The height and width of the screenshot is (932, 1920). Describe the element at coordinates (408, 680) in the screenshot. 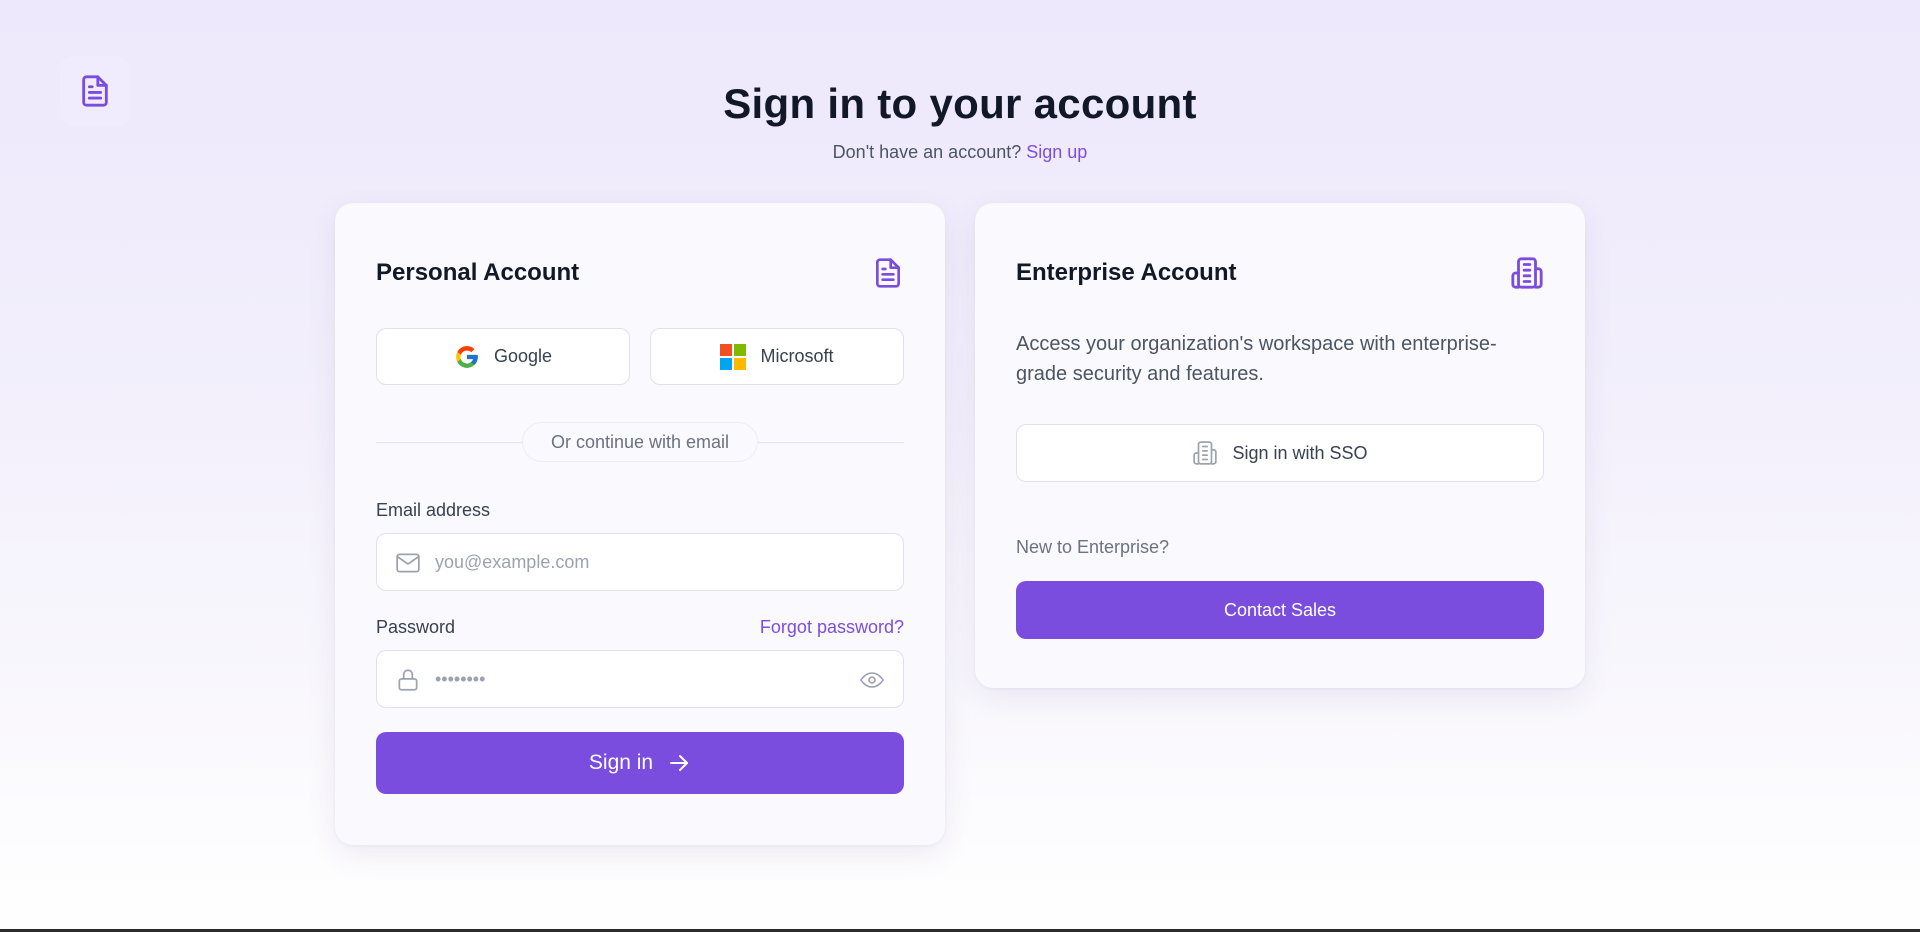

I see `lock-icon` at that location.